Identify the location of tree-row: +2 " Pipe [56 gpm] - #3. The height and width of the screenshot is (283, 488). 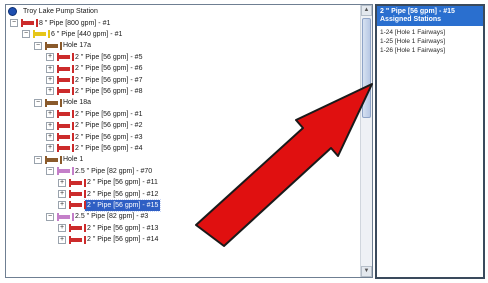
(95, 137).